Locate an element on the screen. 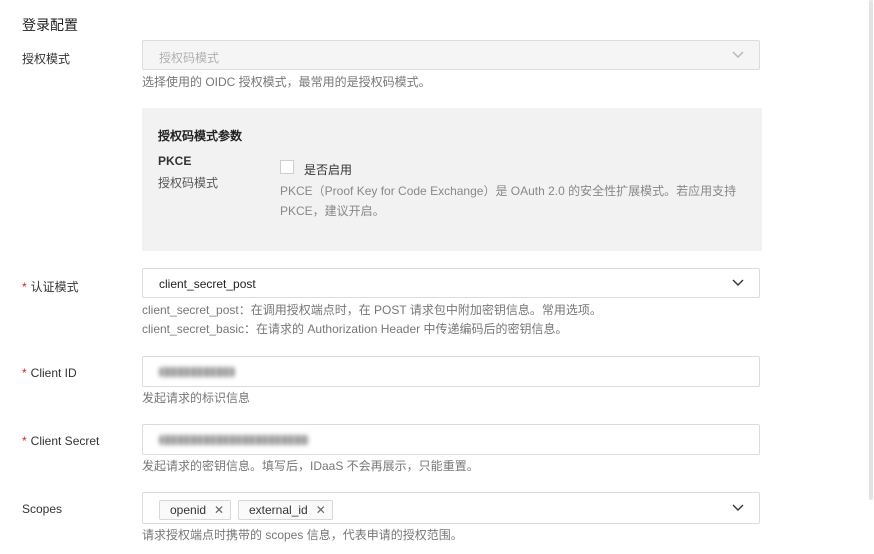 The image size is (874, 554). pkce-sublabel: 授权码模式 is located at coordinates (188, 183).